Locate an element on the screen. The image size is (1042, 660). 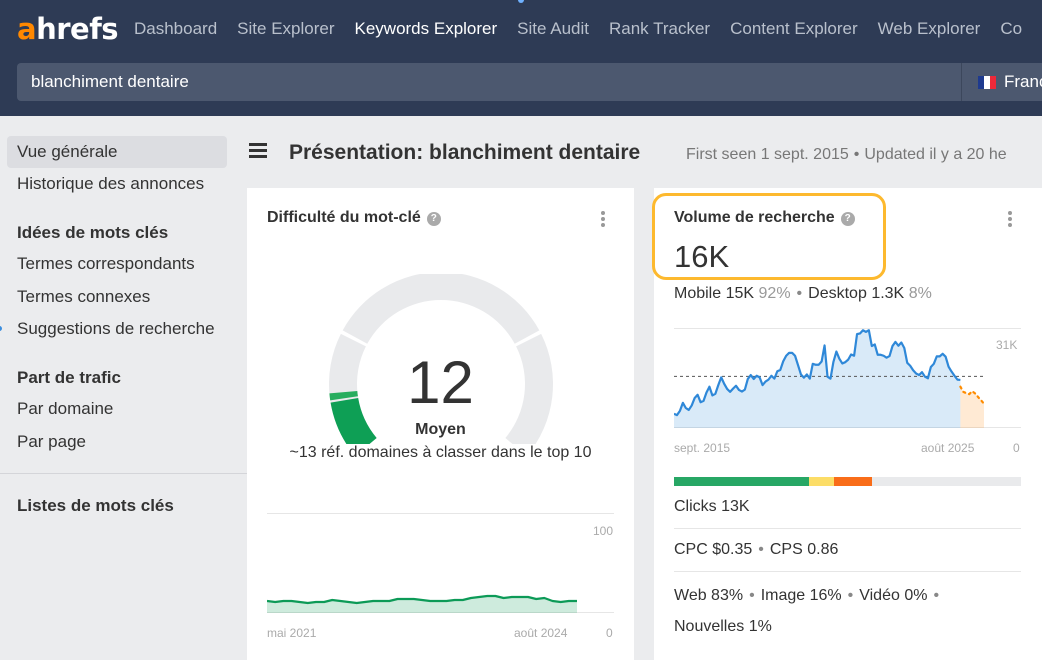
kd-y-min-label: 0 is located at coordinates (609, 633).